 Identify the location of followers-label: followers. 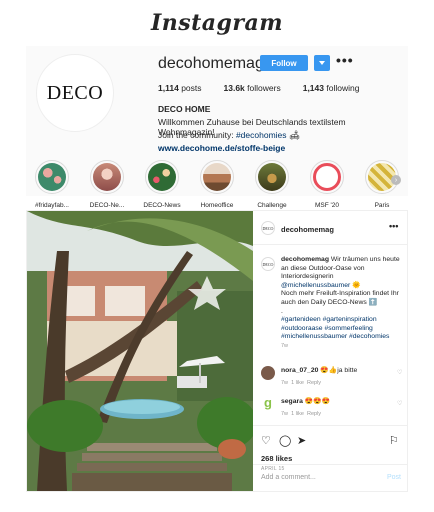
(264, 88).